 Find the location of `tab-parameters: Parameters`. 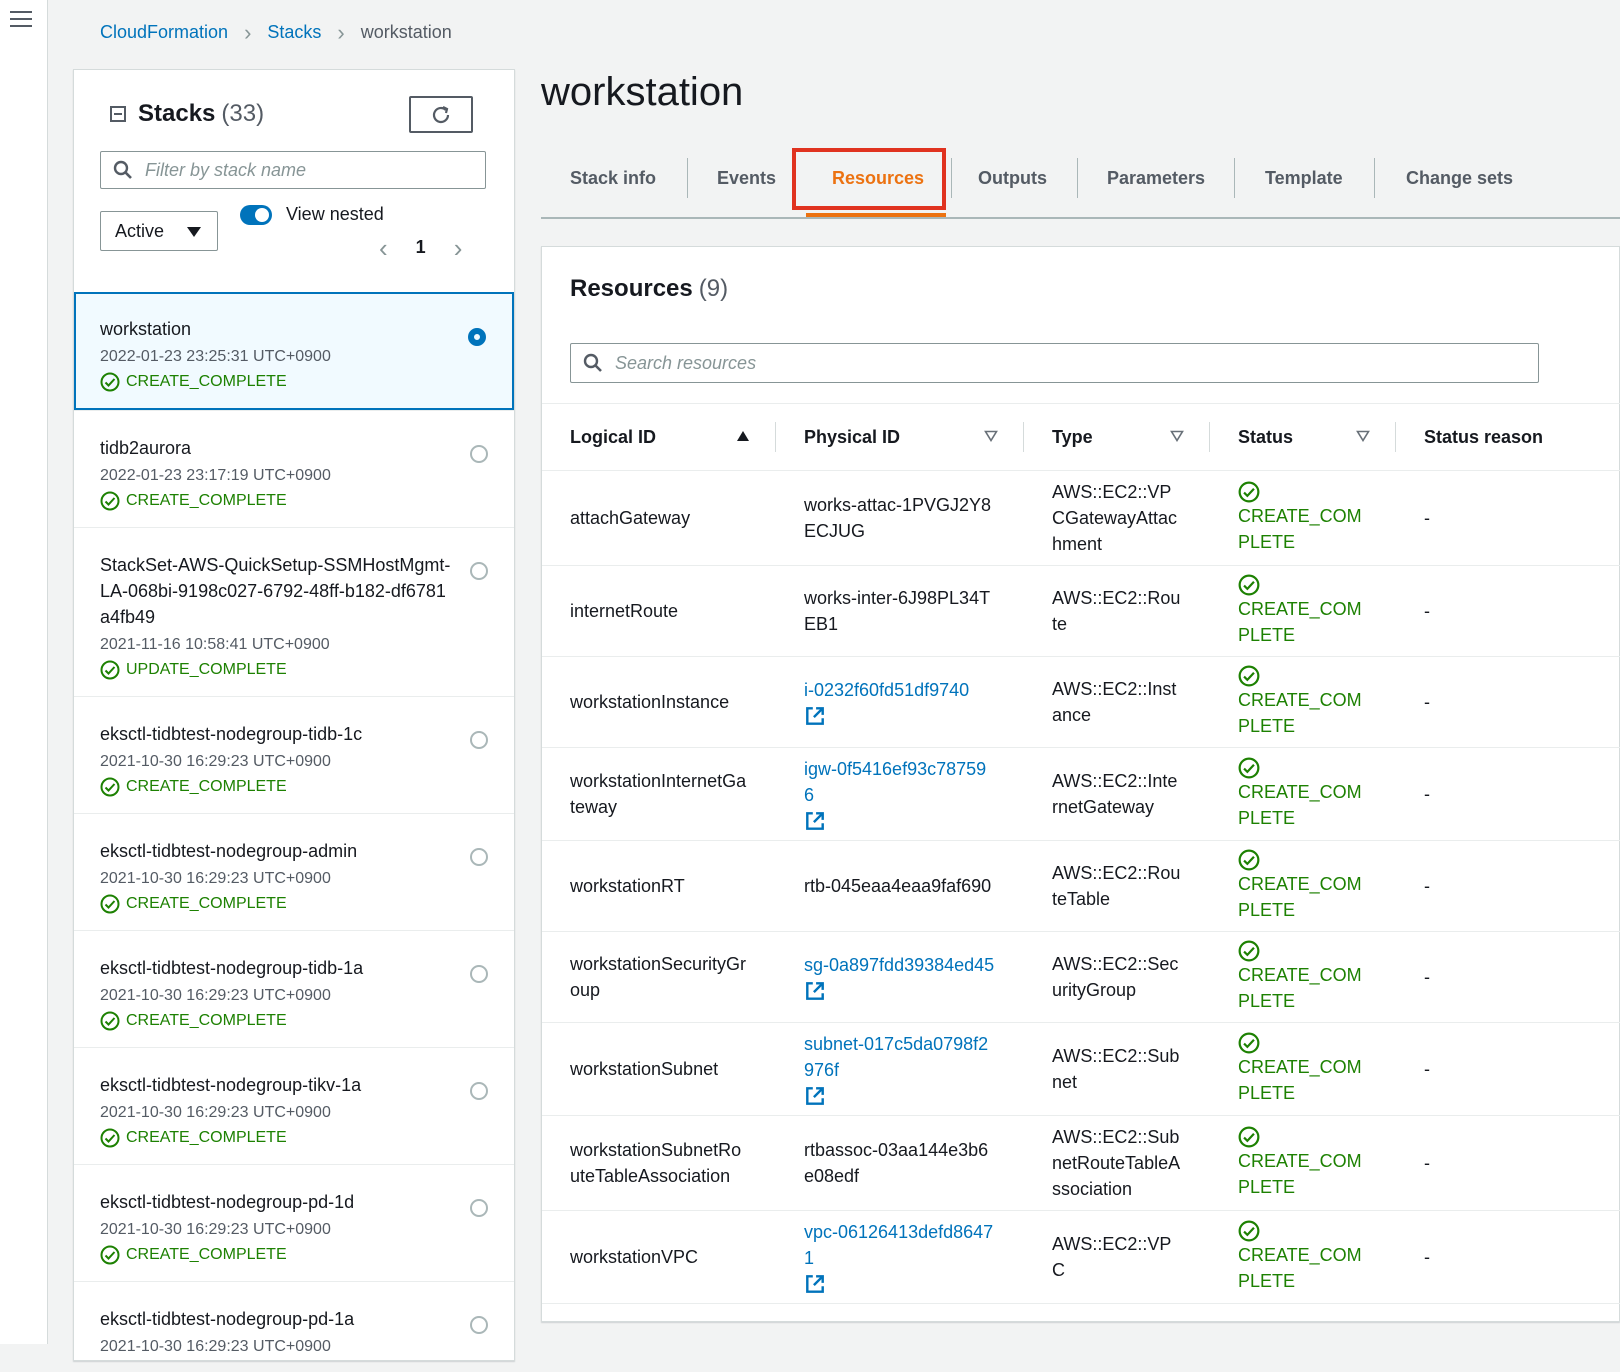

tab-parameters: Parameters is located at coordinates (1156, 178).